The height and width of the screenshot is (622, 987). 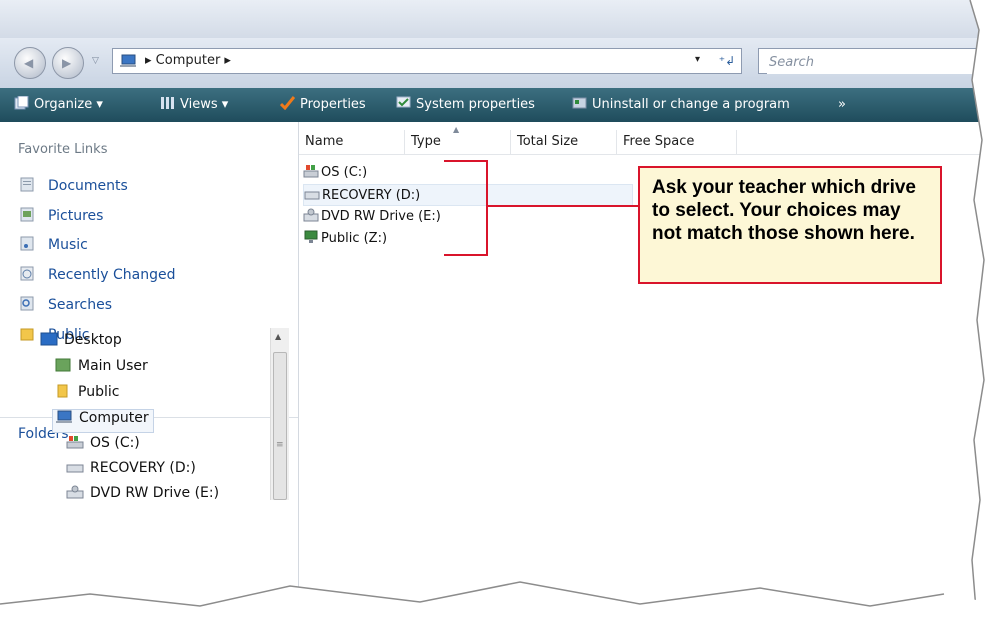 I want to click on history-dropdown-icon: ▽, so click(x=95, y=61).